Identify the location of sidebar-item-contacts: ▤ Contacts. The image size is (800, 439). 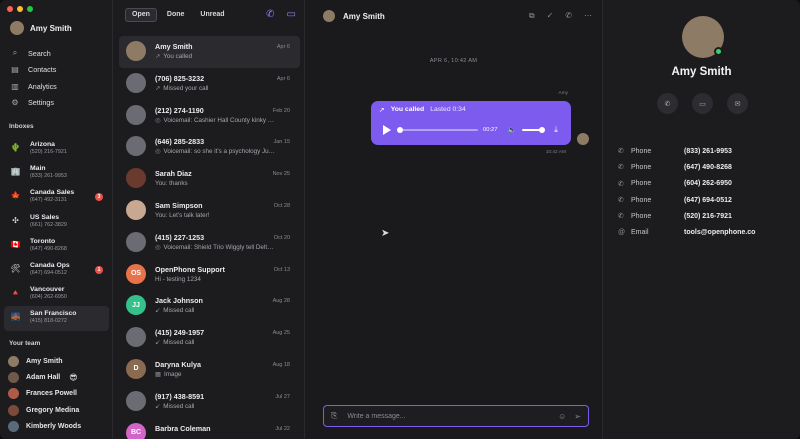
(58, 70).